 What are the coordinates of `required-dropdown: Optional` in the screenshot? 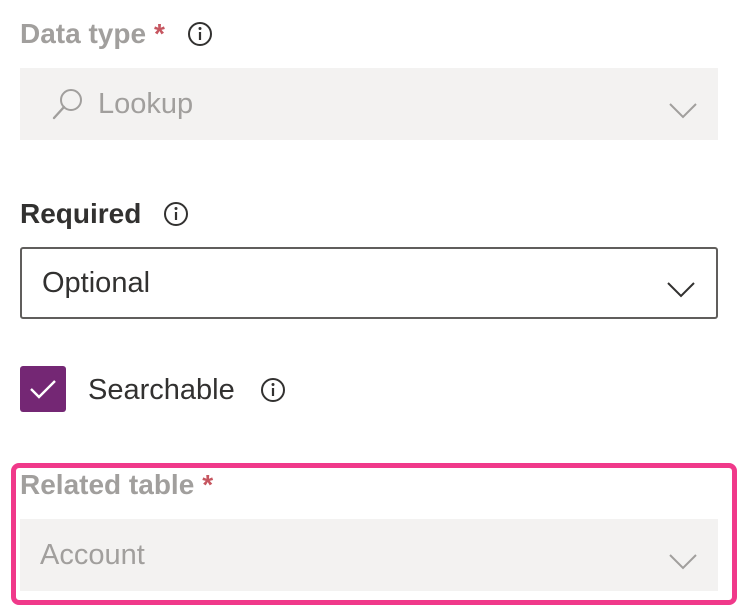 It's located at (369, 283).